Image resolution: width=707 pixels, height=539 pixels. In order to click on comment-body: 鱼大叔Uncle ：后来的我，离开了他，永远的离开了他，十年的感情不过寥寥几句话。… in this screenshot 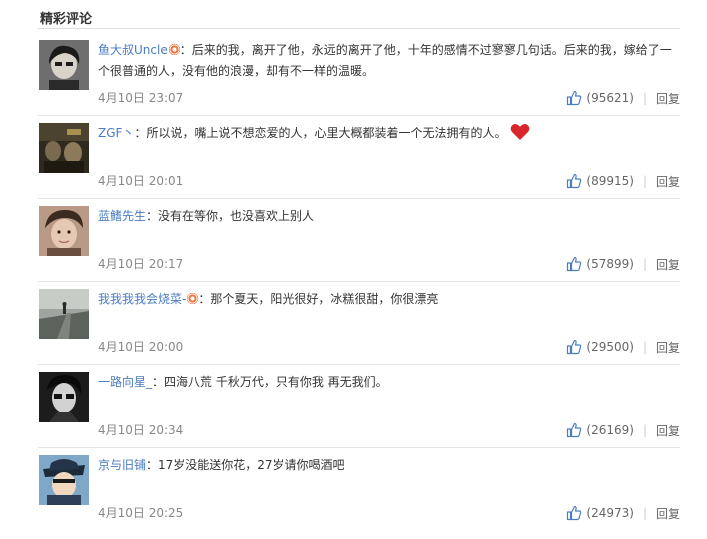, I will do `click(389, 61)`.